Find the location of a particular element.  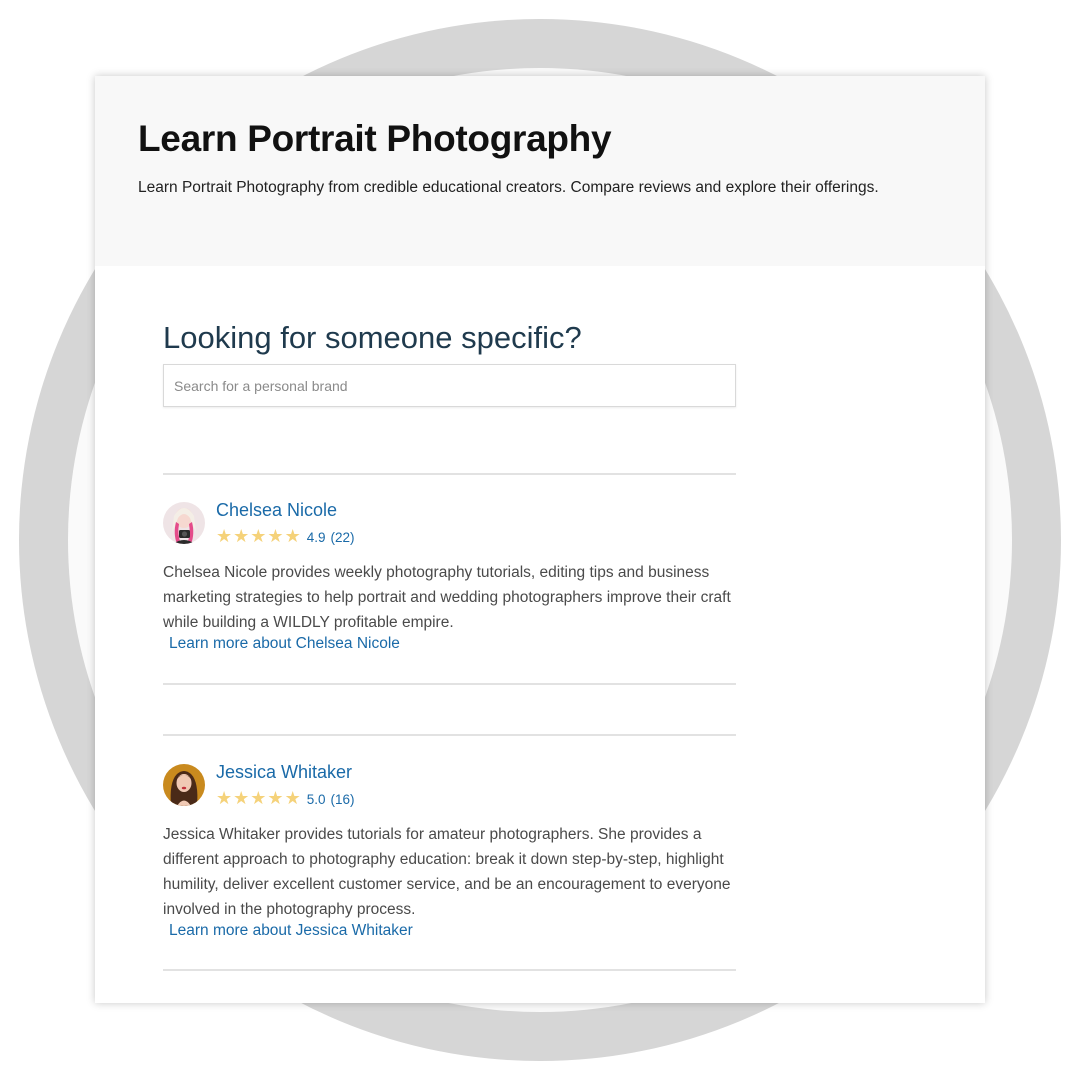

review-count: (22) is located at coordinates (342, 537).